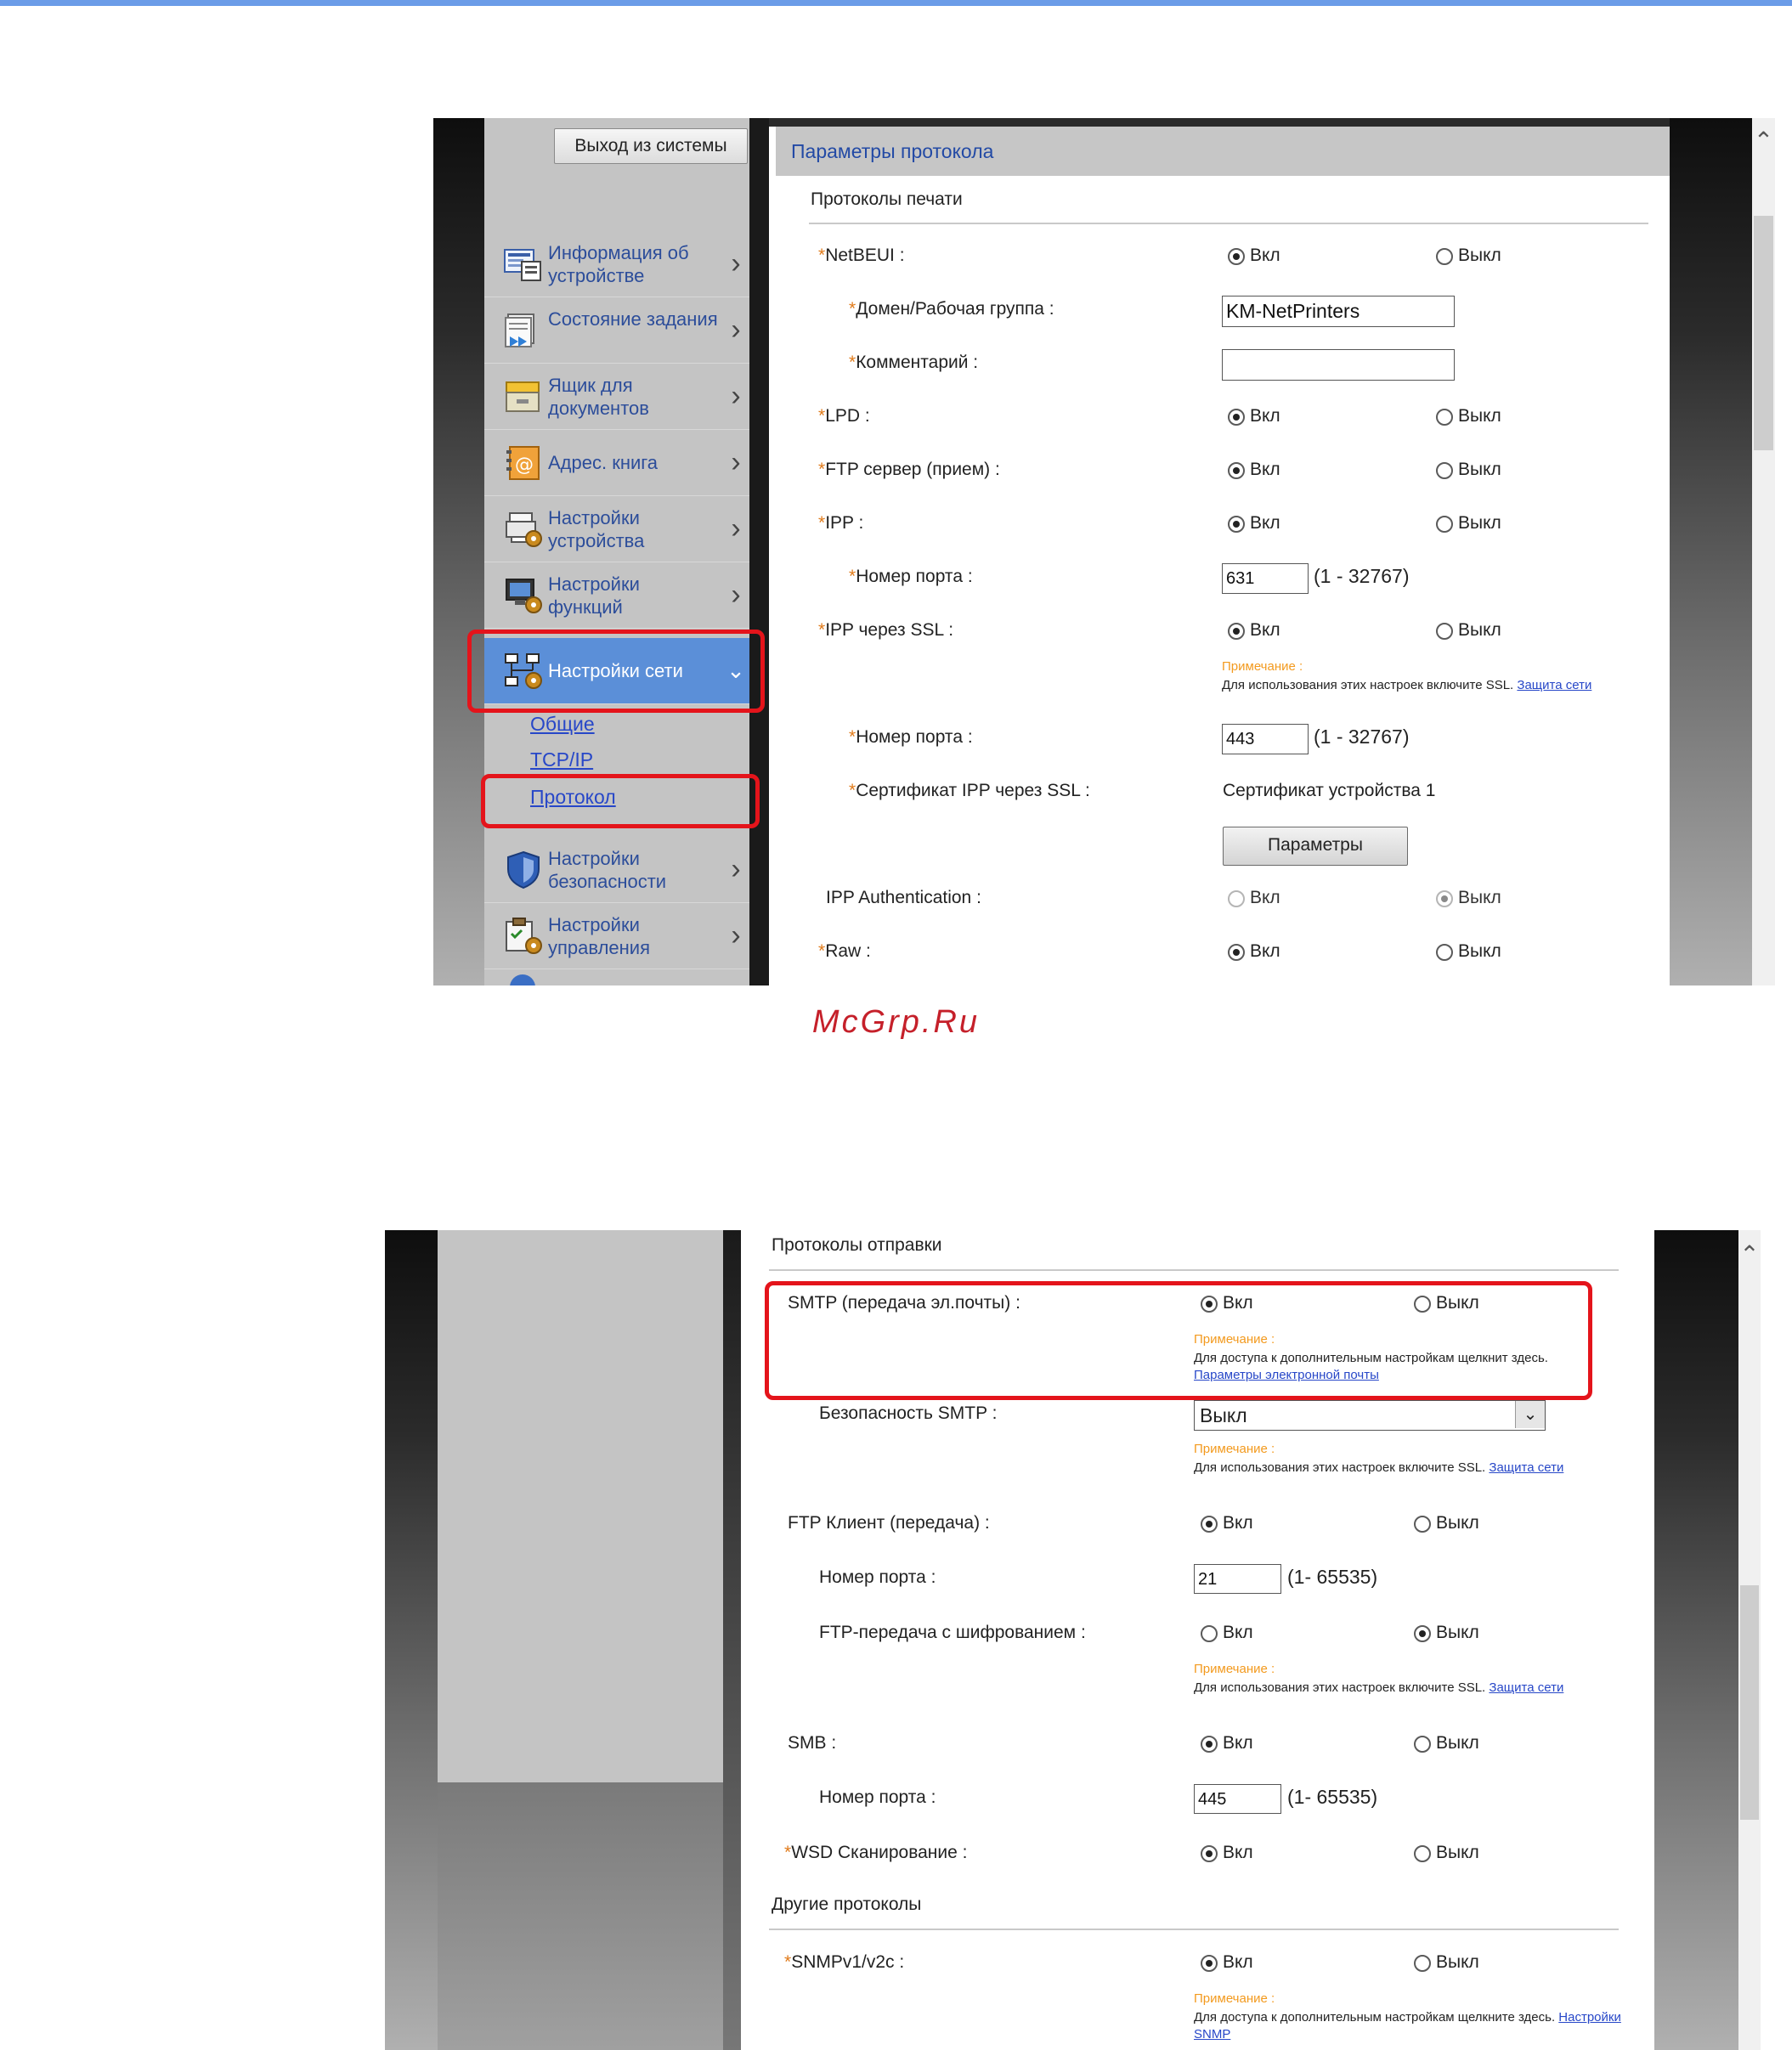 The image size is (1792, 2050). I want to click on ftp-port-input: 21, so click(1237, 1579).